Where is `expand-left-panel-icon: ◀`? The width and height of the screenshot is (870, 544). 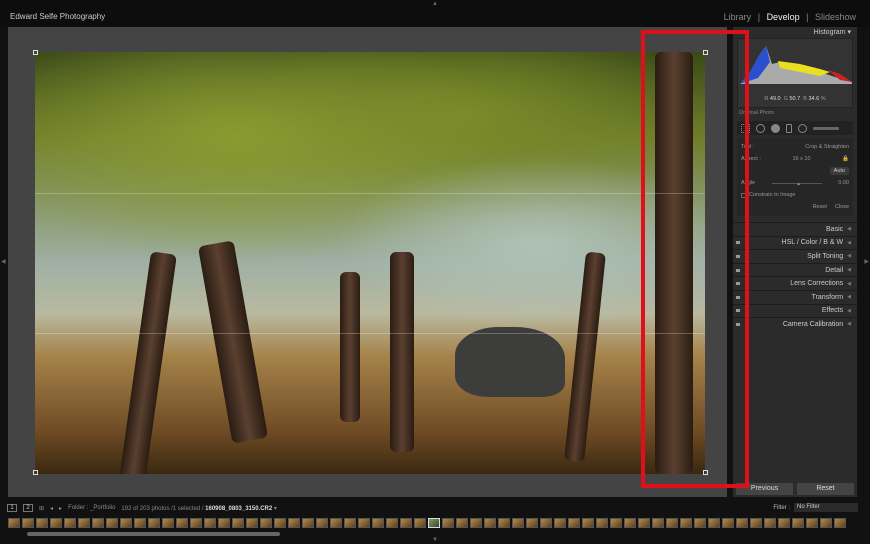 expand-left-panel-icon: ◀ is located at coordinates (3, 261).